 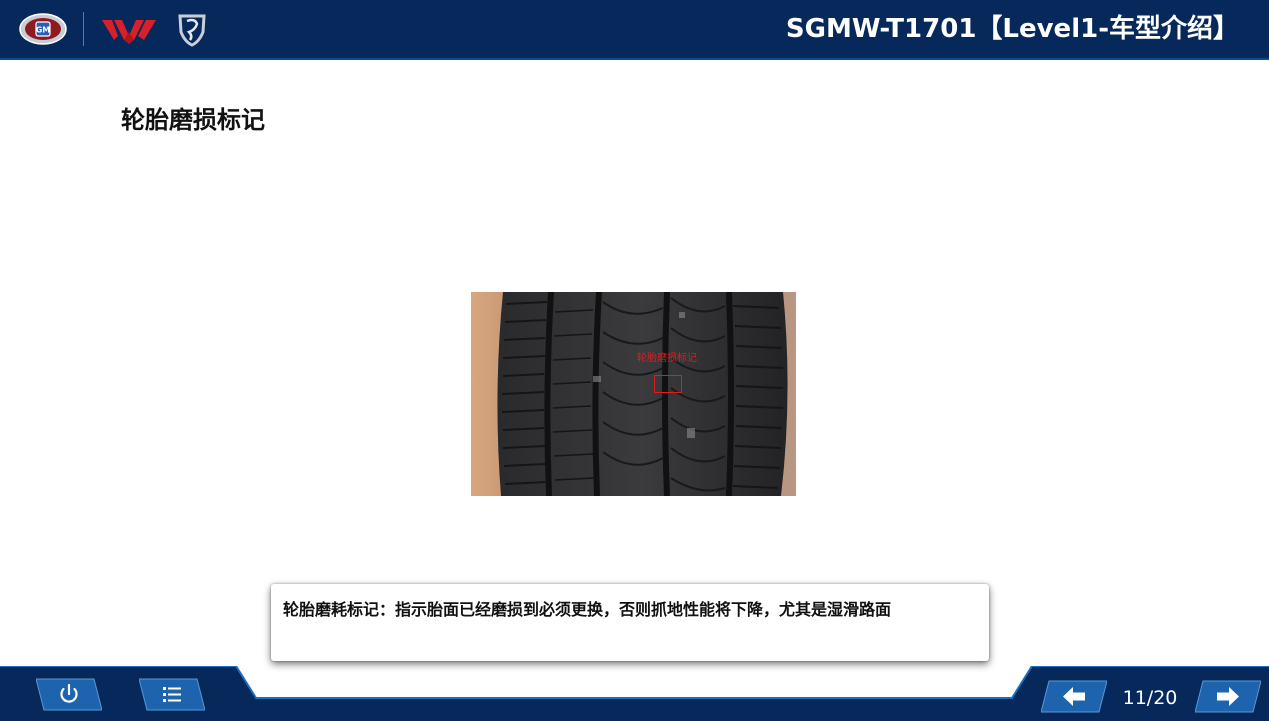 I want to click on page-indicator: 11/20, so click(x=1150, y=698).